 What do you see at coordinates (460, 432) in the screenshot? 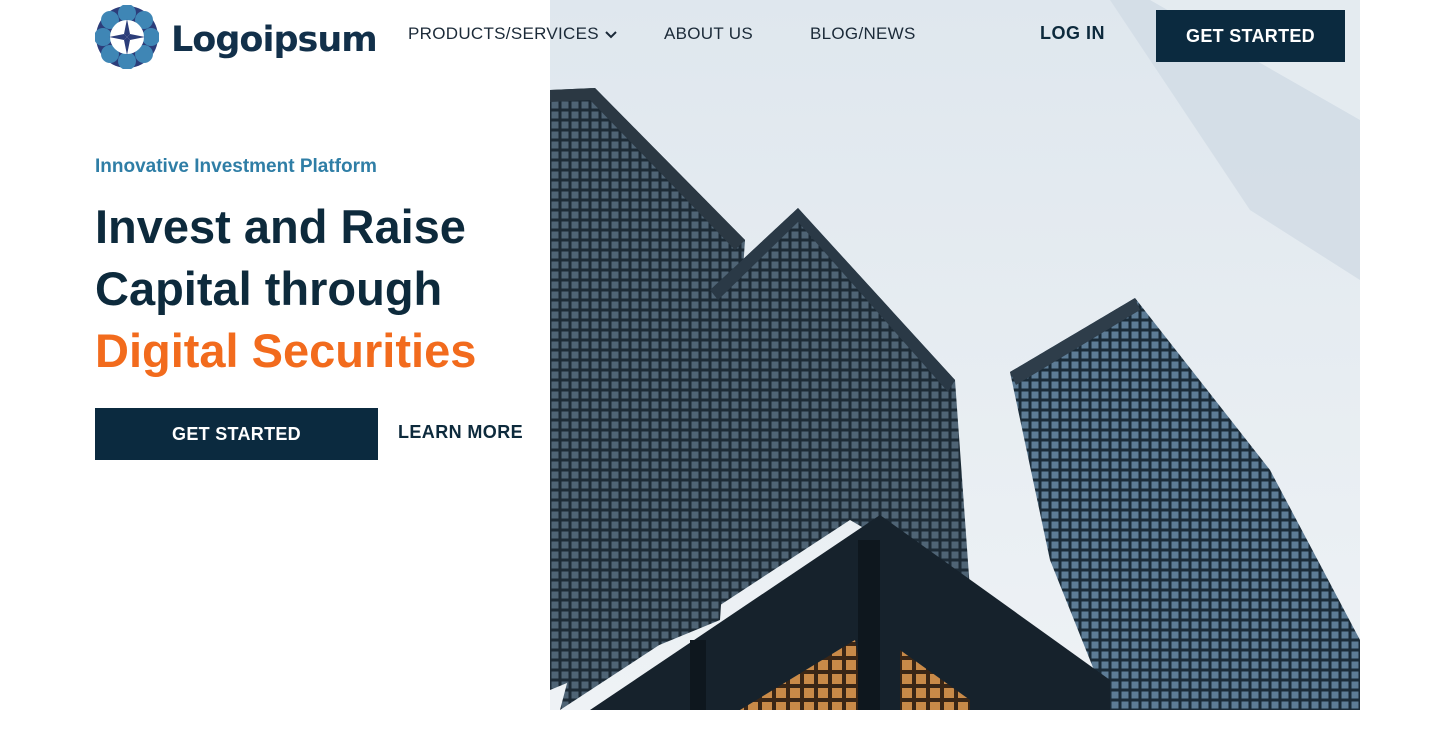
I see `hero-learn-more-link: LEARN MORE` at bounding box center [460, 432].